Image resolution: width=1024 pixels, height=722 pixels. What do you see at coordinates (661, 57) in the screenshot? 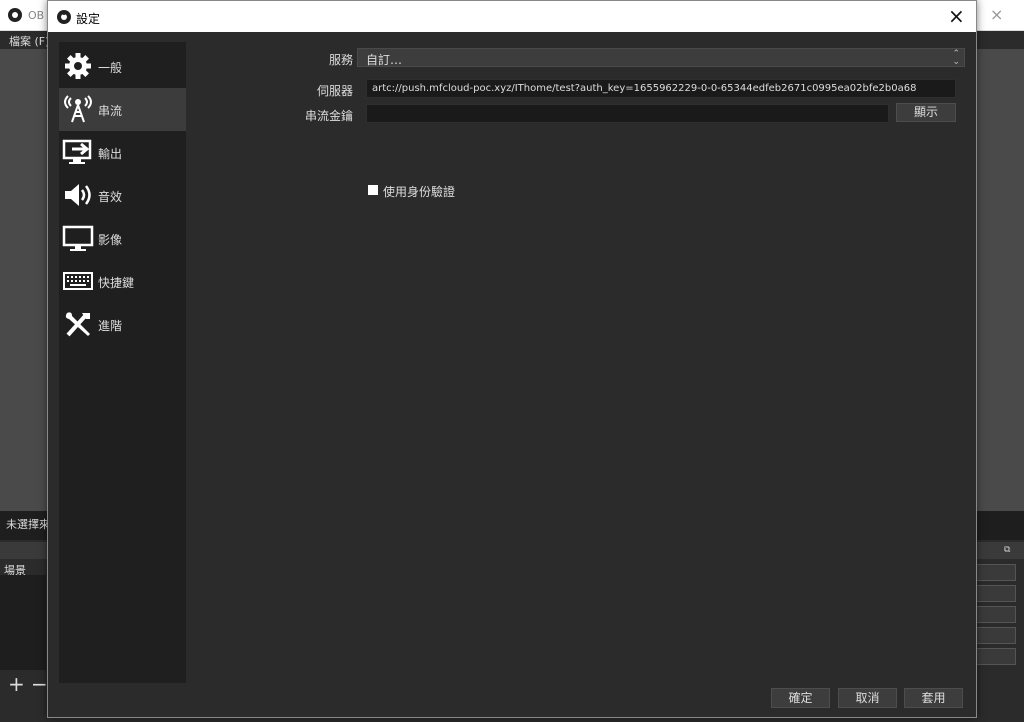
I see `service-select: 自訂… ⌃ ⌄` at bounding box center [661, 57].